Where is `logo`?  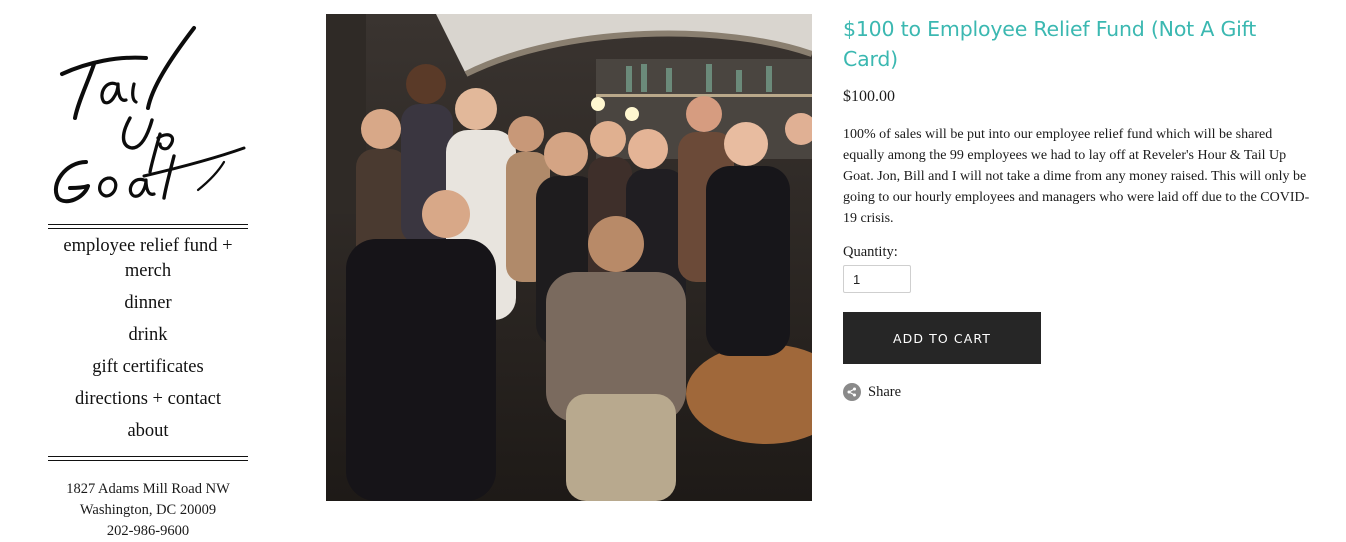
logo is located at coordinates (148, 115).